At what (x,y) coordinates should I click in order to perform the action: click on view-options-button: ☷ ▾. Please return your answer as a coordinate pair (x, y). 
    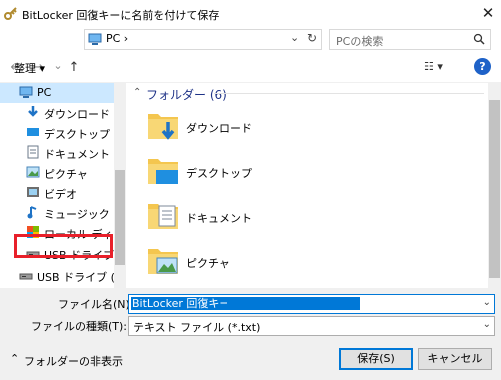
    Looking at the image, I should click on (433, 66).